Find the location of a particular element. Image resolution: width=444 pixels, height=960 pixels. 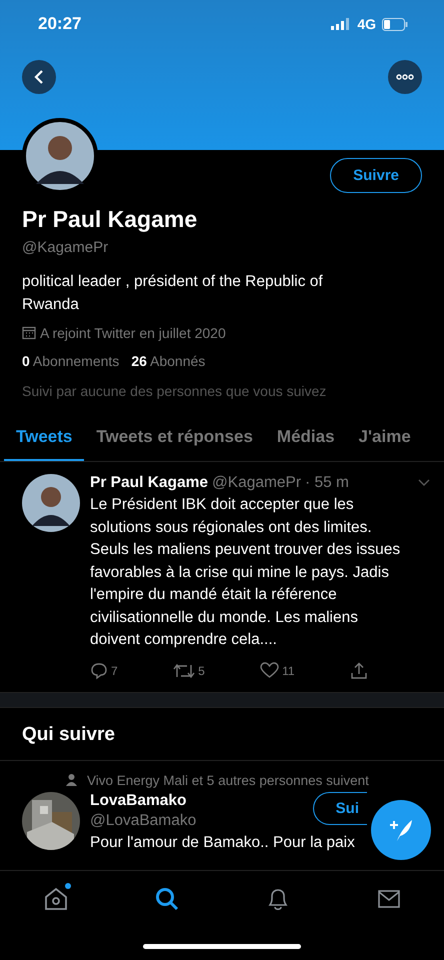

back-icon is located at coordinates (39, 77).